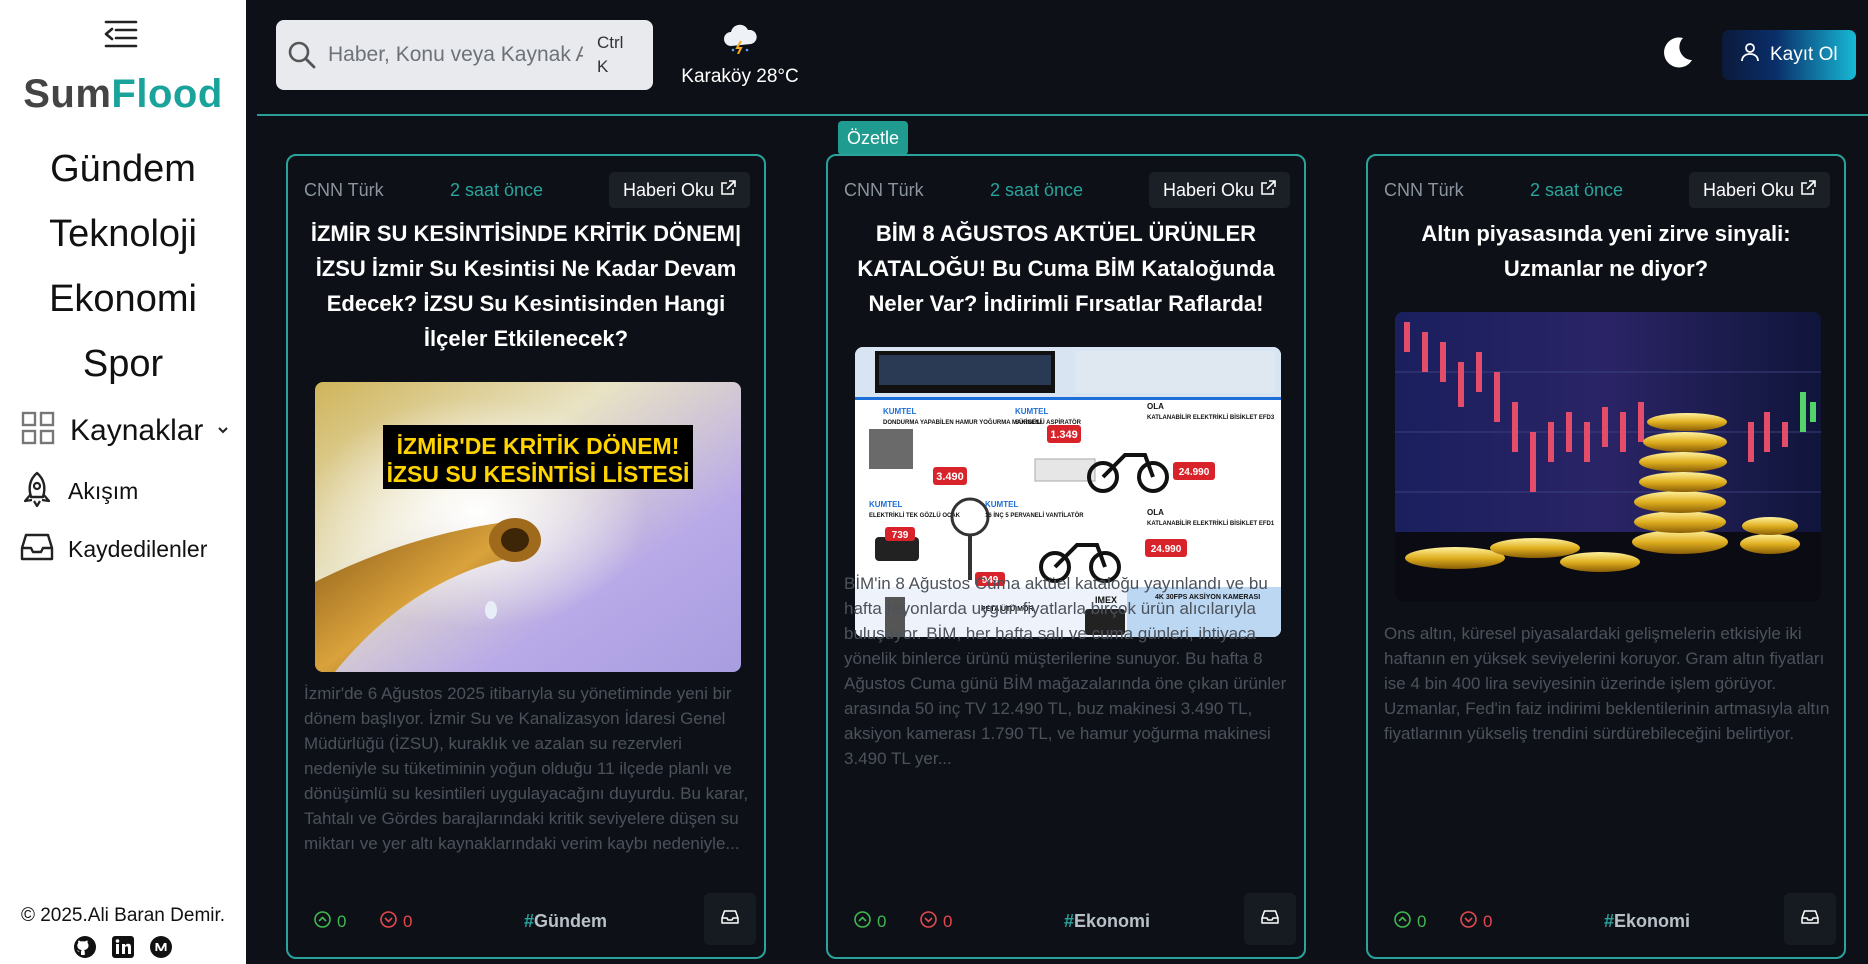 Image resolution: width=1868 pixels, height=964 pixels. Describe the element at coordinates (610, 55) in the screenshot. I see `keyboard-shortcut-hint: Ctrl K` at that location.